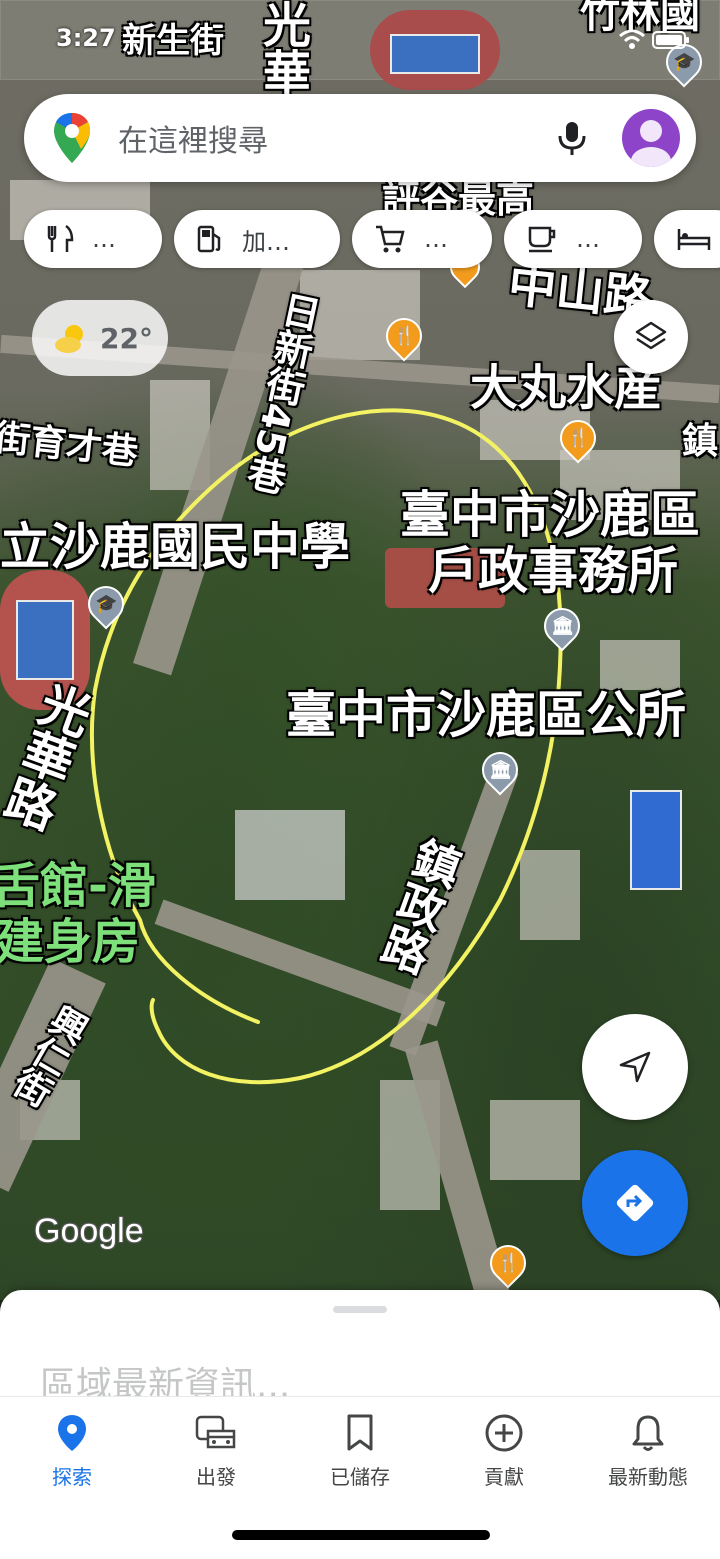 Image resolution: width=720 pixels, height=1559 pixels. Describe the element at coordinates (72, 1451) in the screenshot. I see `nav-explore: 探索` at that location.